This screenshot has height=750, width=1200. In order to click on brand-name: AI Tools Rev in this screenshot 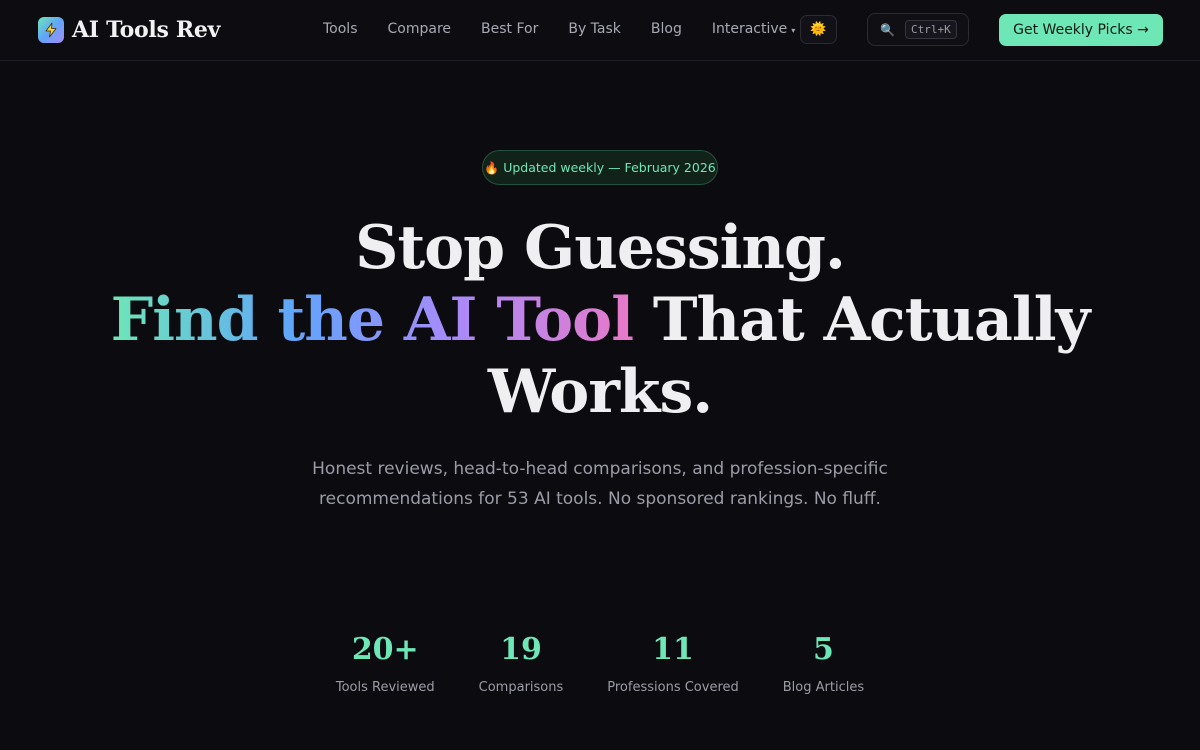, I will do `click(146, 30)`.